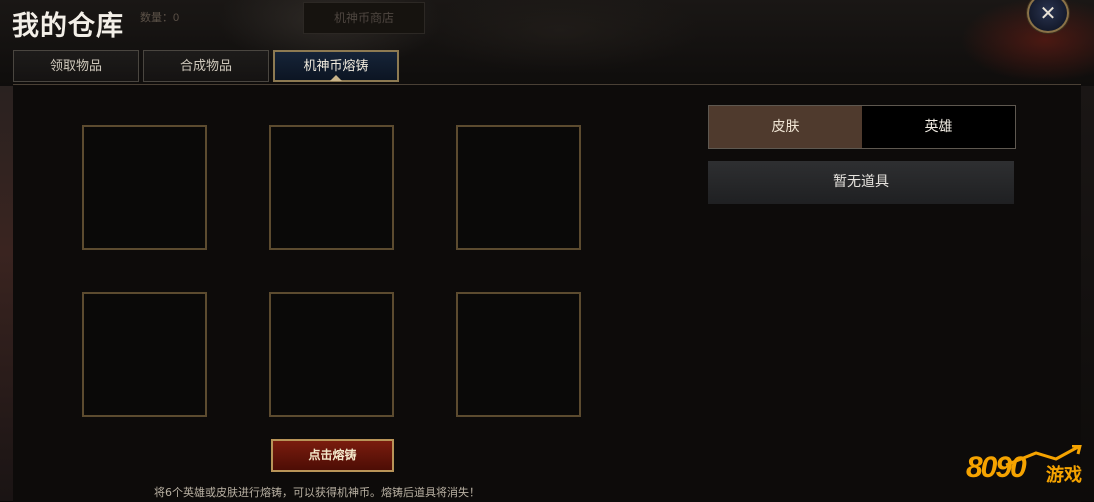 The width and height of the screenshot is (1094, 502). I want to click on watermark-number: 8090, so click(996, 467).